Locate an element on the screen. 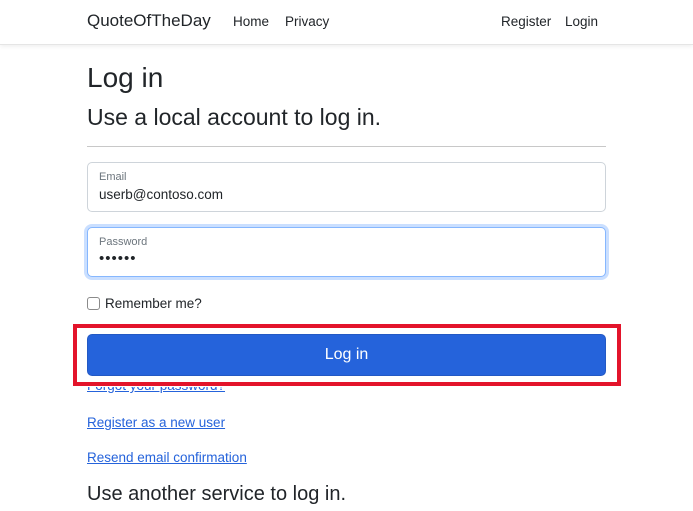  forgot-password-link: Forgot your password? is located at coordinates (156, 390).